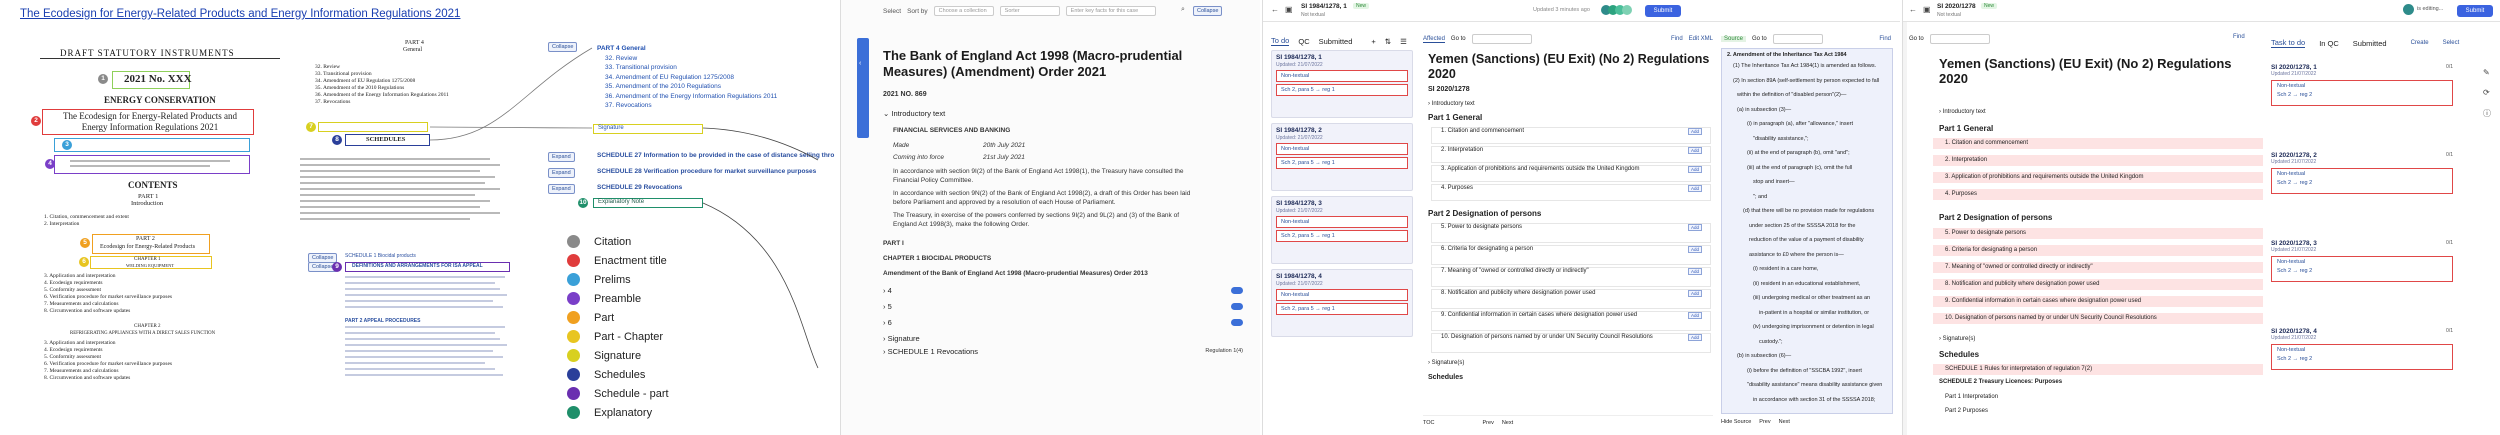  I want to click on comment-icon: ✎, so click(2486, 72).